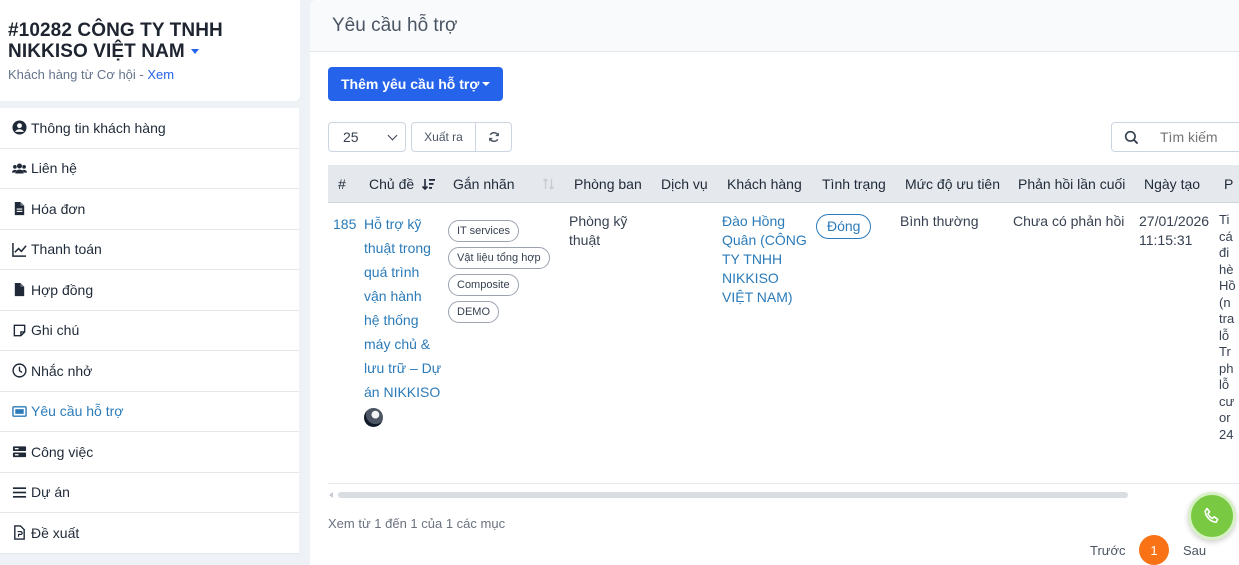 Image resolution: width=1239 pixels, height=565 pixels. Describe the element at coordinates (21, 452) in the screenshot. I see `tasks-icon` at that location.